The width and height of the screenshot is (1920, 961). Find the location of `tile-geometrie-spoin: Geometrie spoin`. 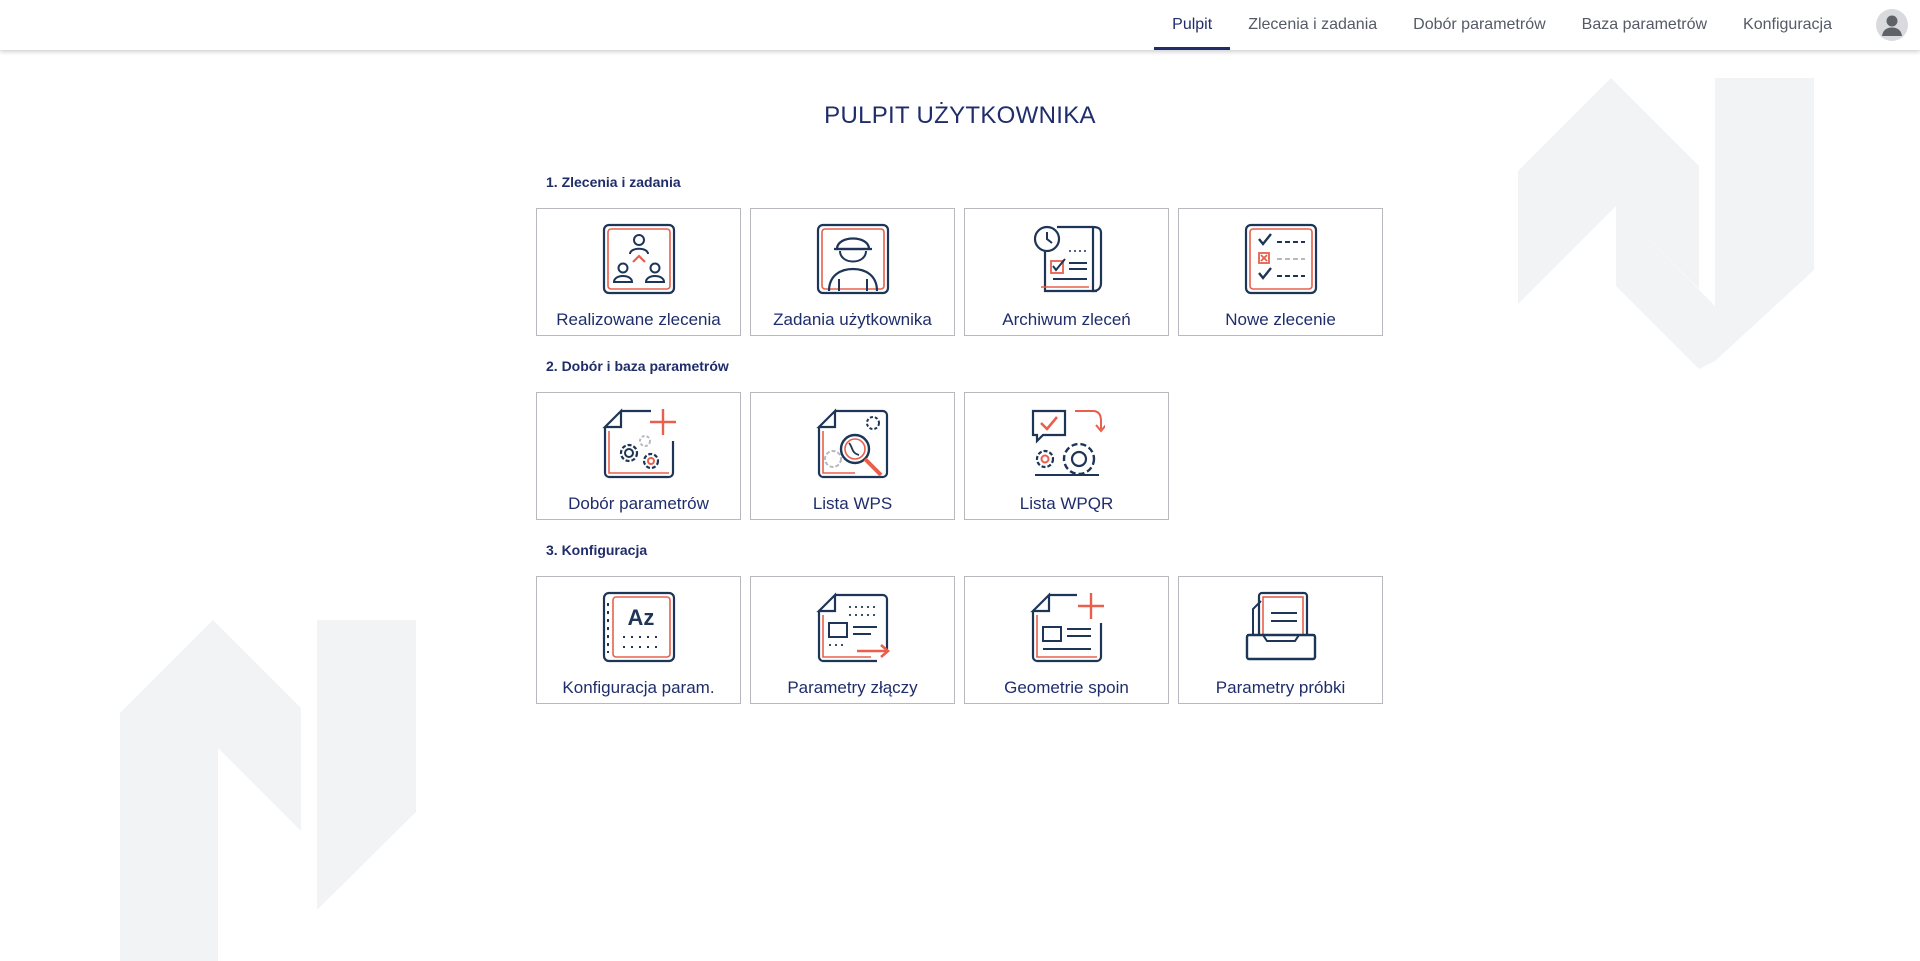

tile-geometrie-spoin: Geometrie spoin is located at coordinates (1066, 640).